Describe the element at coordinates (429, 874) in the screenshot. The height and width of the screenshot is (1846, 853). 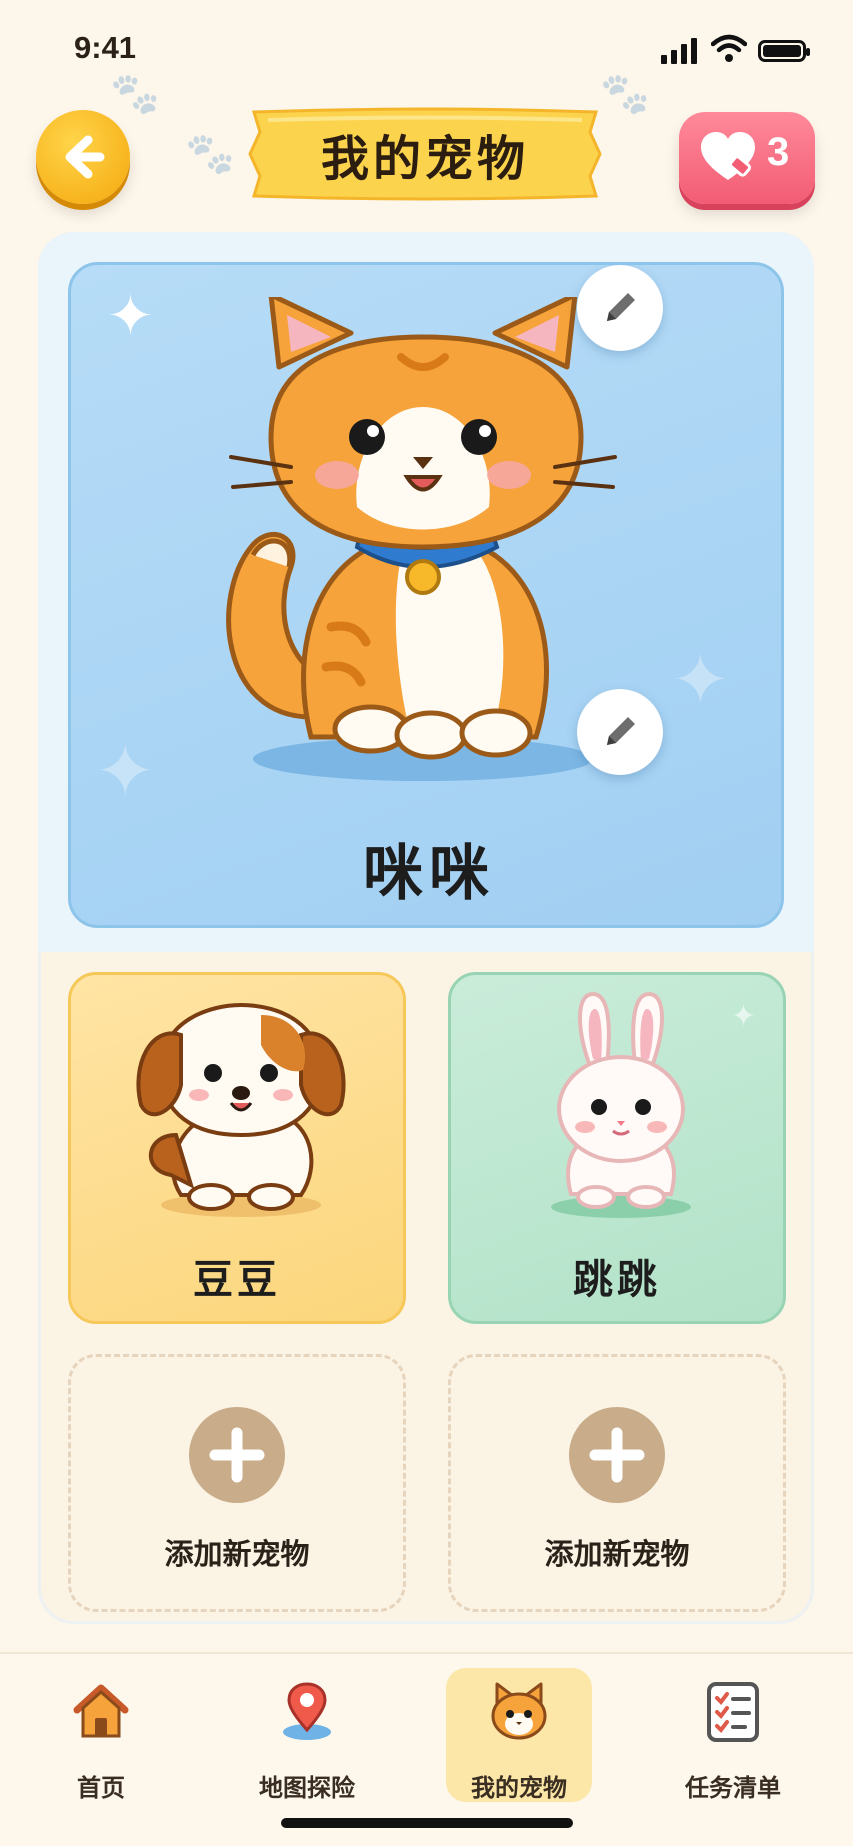
I see `featured-pet-name: 咪咪` at that location.